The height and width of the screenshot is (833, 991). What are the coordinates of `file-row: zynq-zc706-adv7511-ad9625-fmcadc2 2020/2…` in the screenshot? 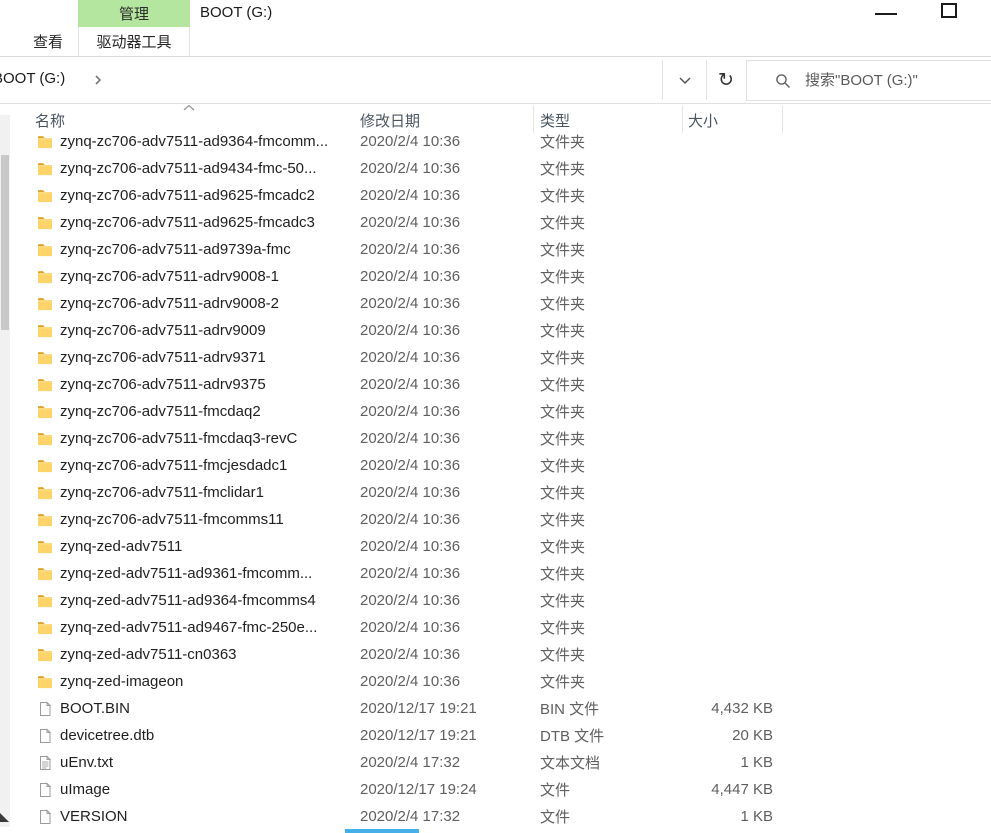 It's located at (495, 195).